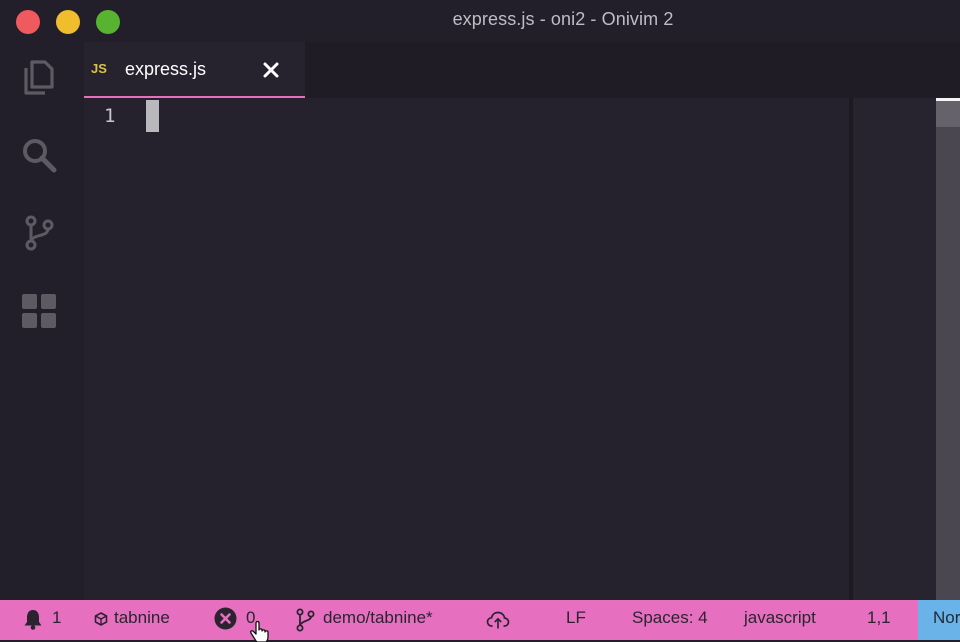 Image resolution: width=960 pixels, height=642 pixels. Describe the element at coordinates (670, 620) in the screenshot. I see `indentation-item: Spaces: 4` at that location.